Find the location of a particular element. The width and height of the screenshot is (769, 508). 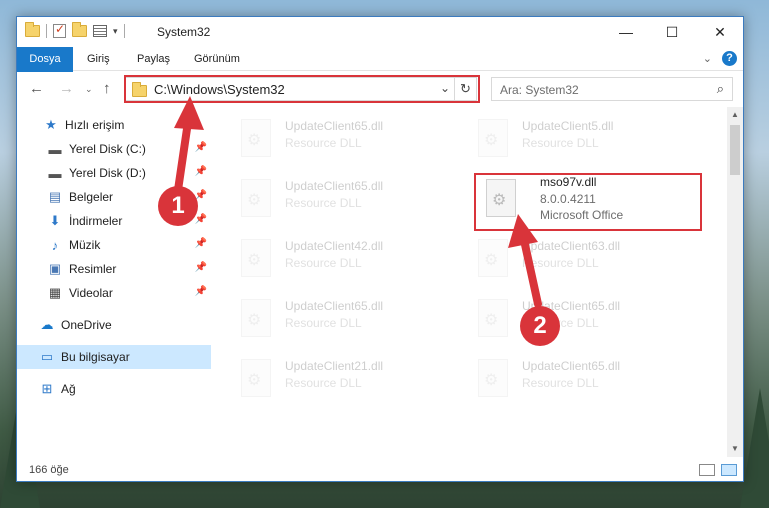

minimize-button: — is located at coordinates (626, 32).